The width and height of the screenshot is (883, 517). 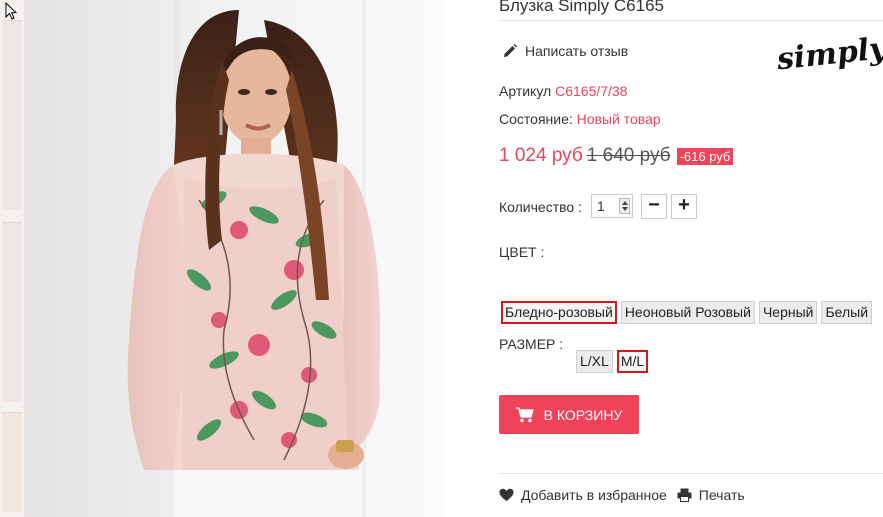 What do you see at coordinates (541, 155) in the screenshot?
I see `price-current: 1 024 руб` at bounding box center [541, 155].